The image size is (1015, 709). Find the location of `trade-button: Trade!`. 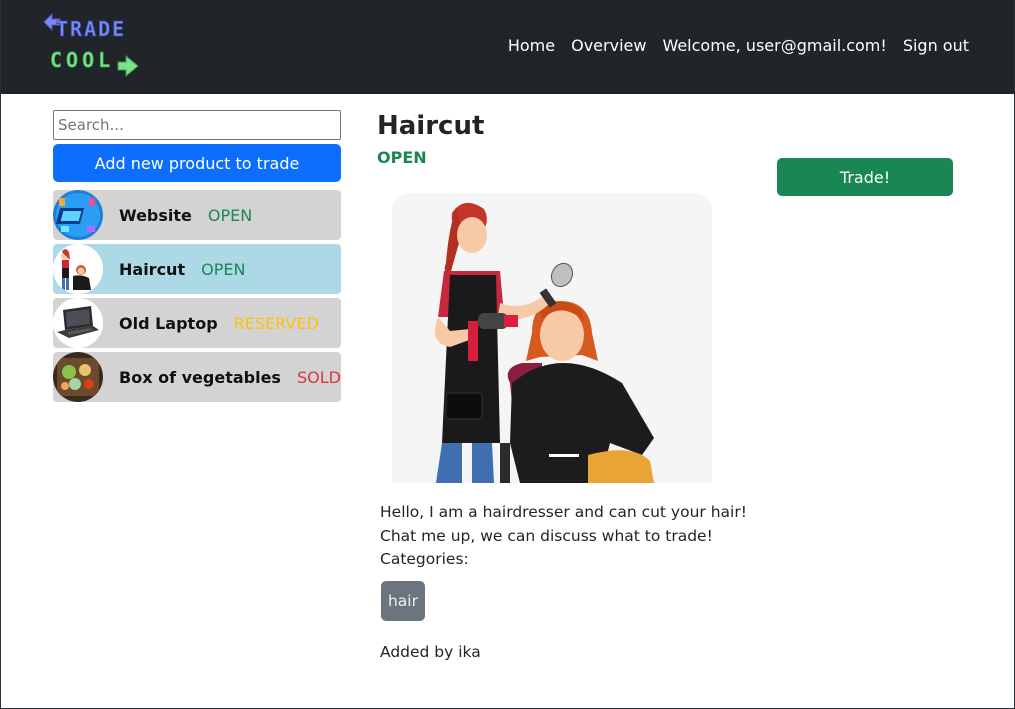

trade-button: Trade! is located at coordinates (865, 177).